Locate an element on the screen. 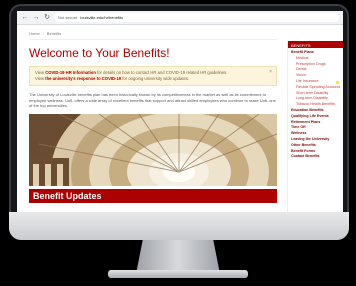 This screenshot has height=286, width=356. breadcrumb-home: Home is located at coordinates (34, 33).